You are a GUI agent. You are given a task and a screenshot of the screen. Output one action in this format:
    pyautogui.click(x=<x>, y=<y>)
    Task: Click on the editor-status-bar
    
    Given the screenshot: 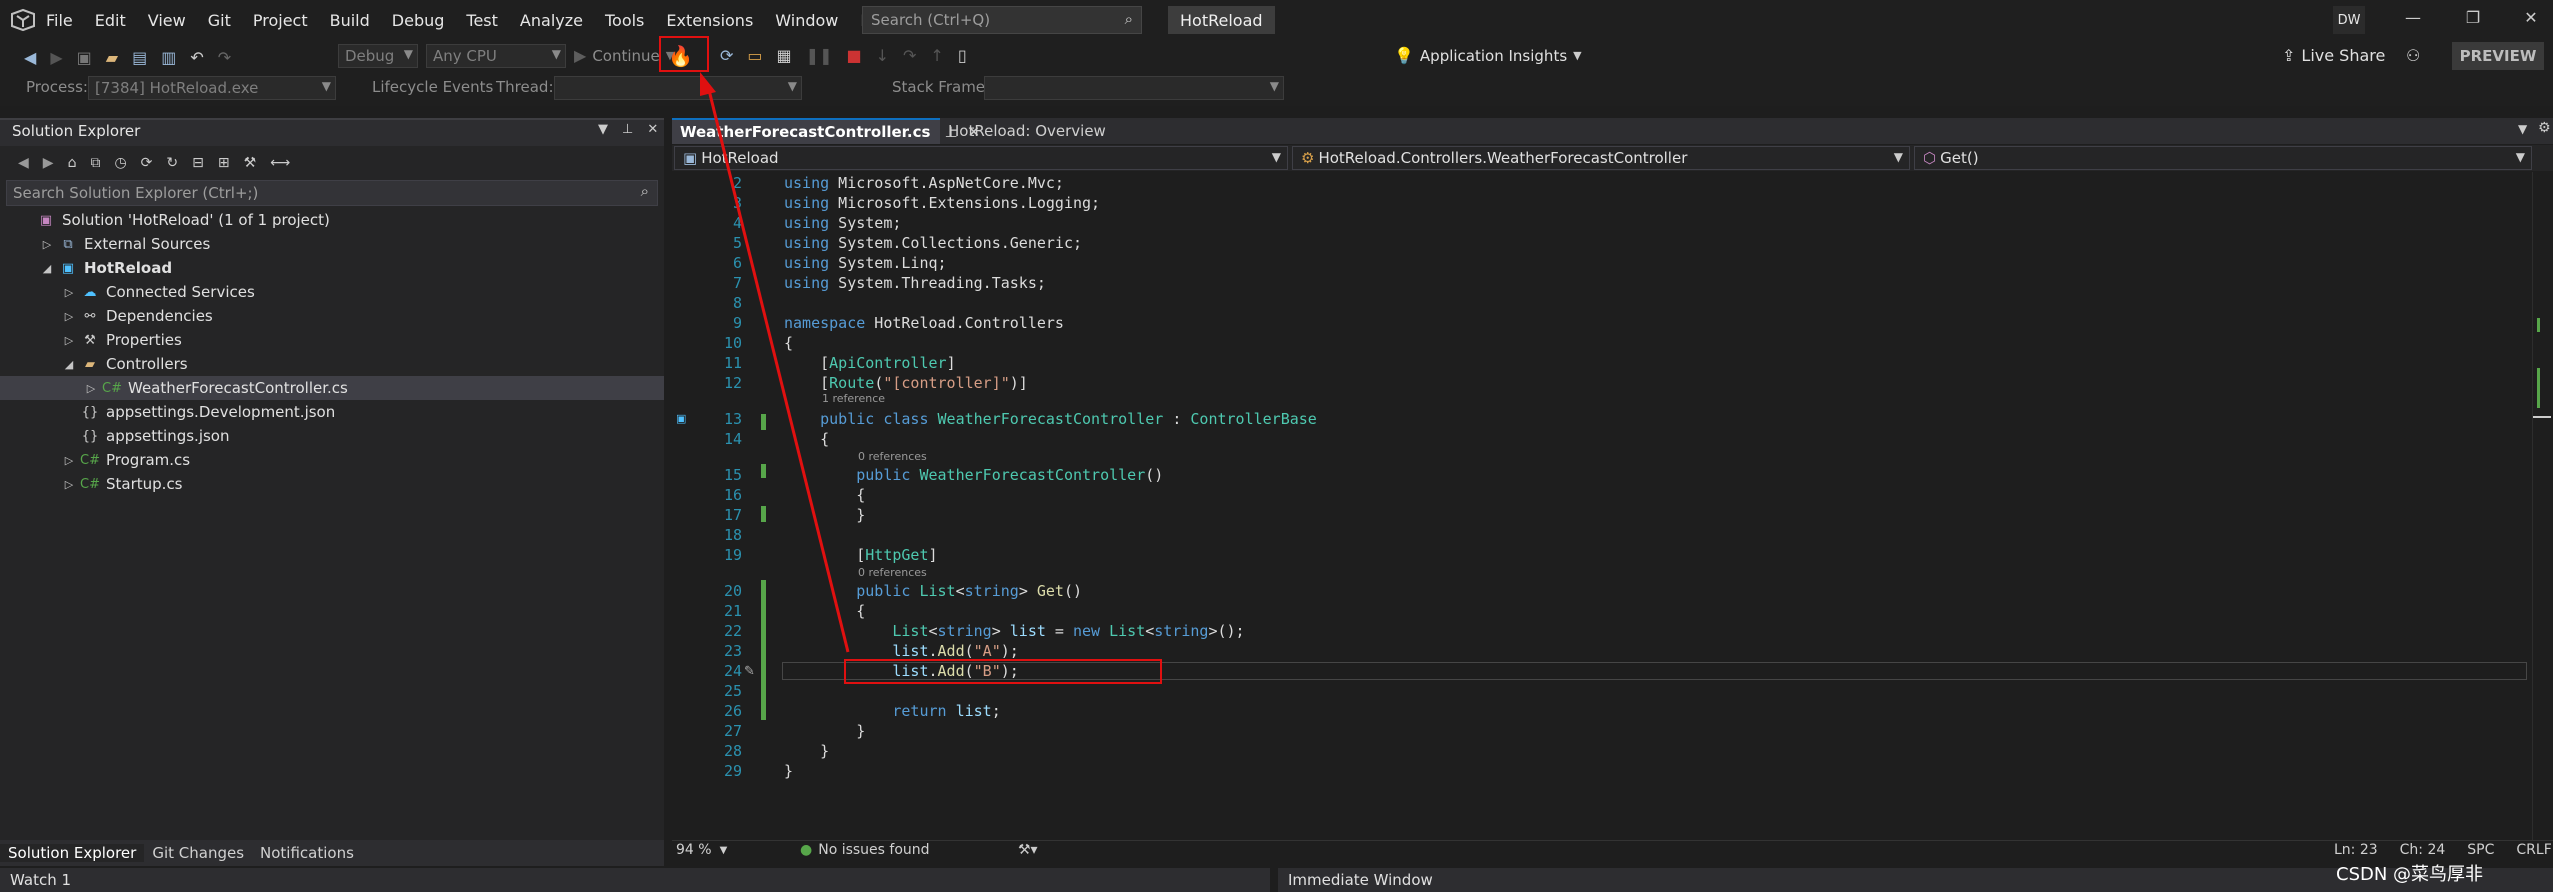 What is the action you would take?
    pyautogui.click(x=1612, y=851)
    